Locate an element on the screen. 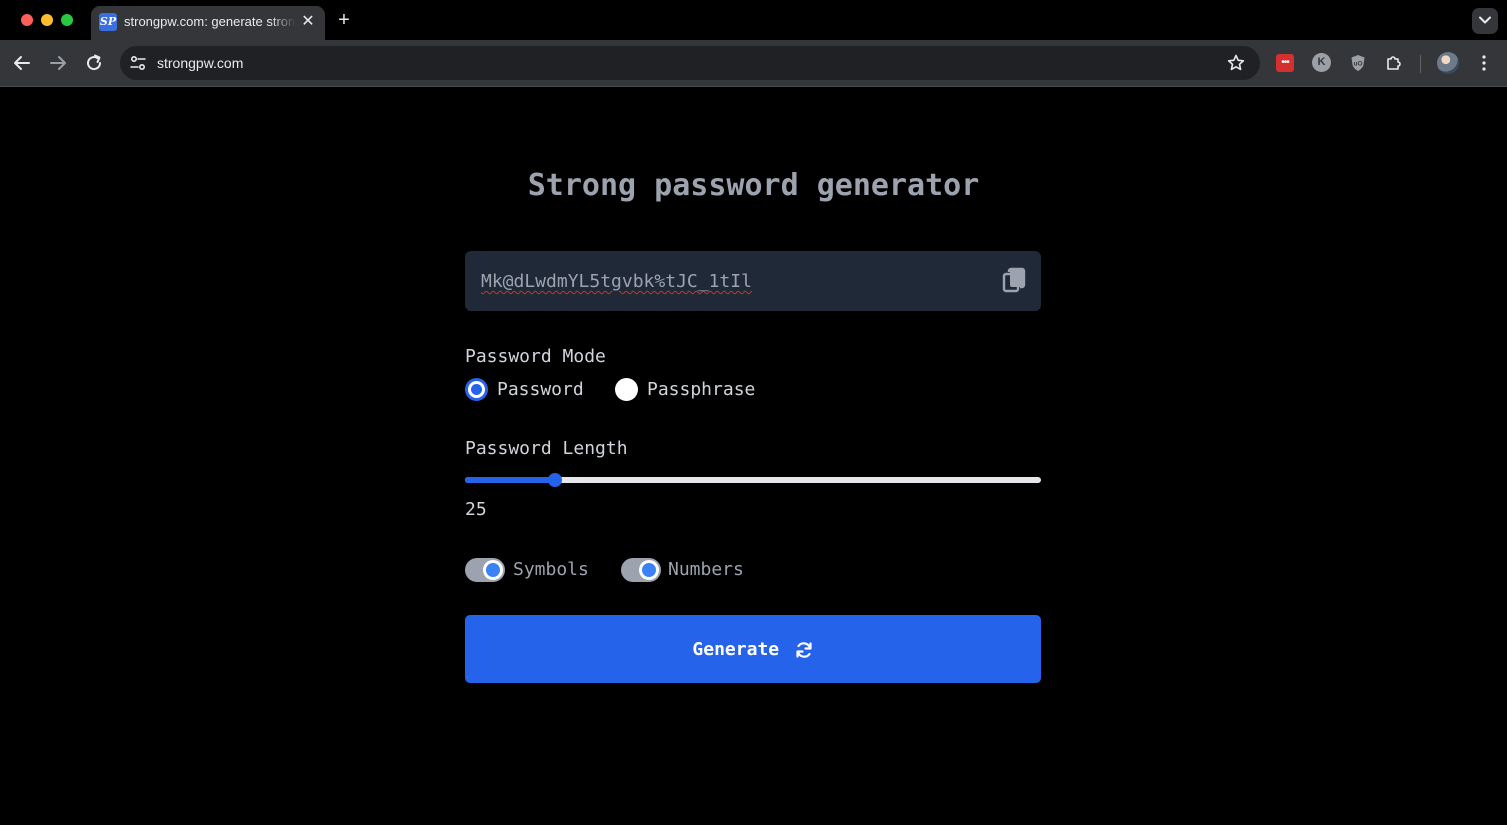 Image resolution: width=1507 pixels, height=825 pixels. password-length-slider is located at coordinates (753, 480).